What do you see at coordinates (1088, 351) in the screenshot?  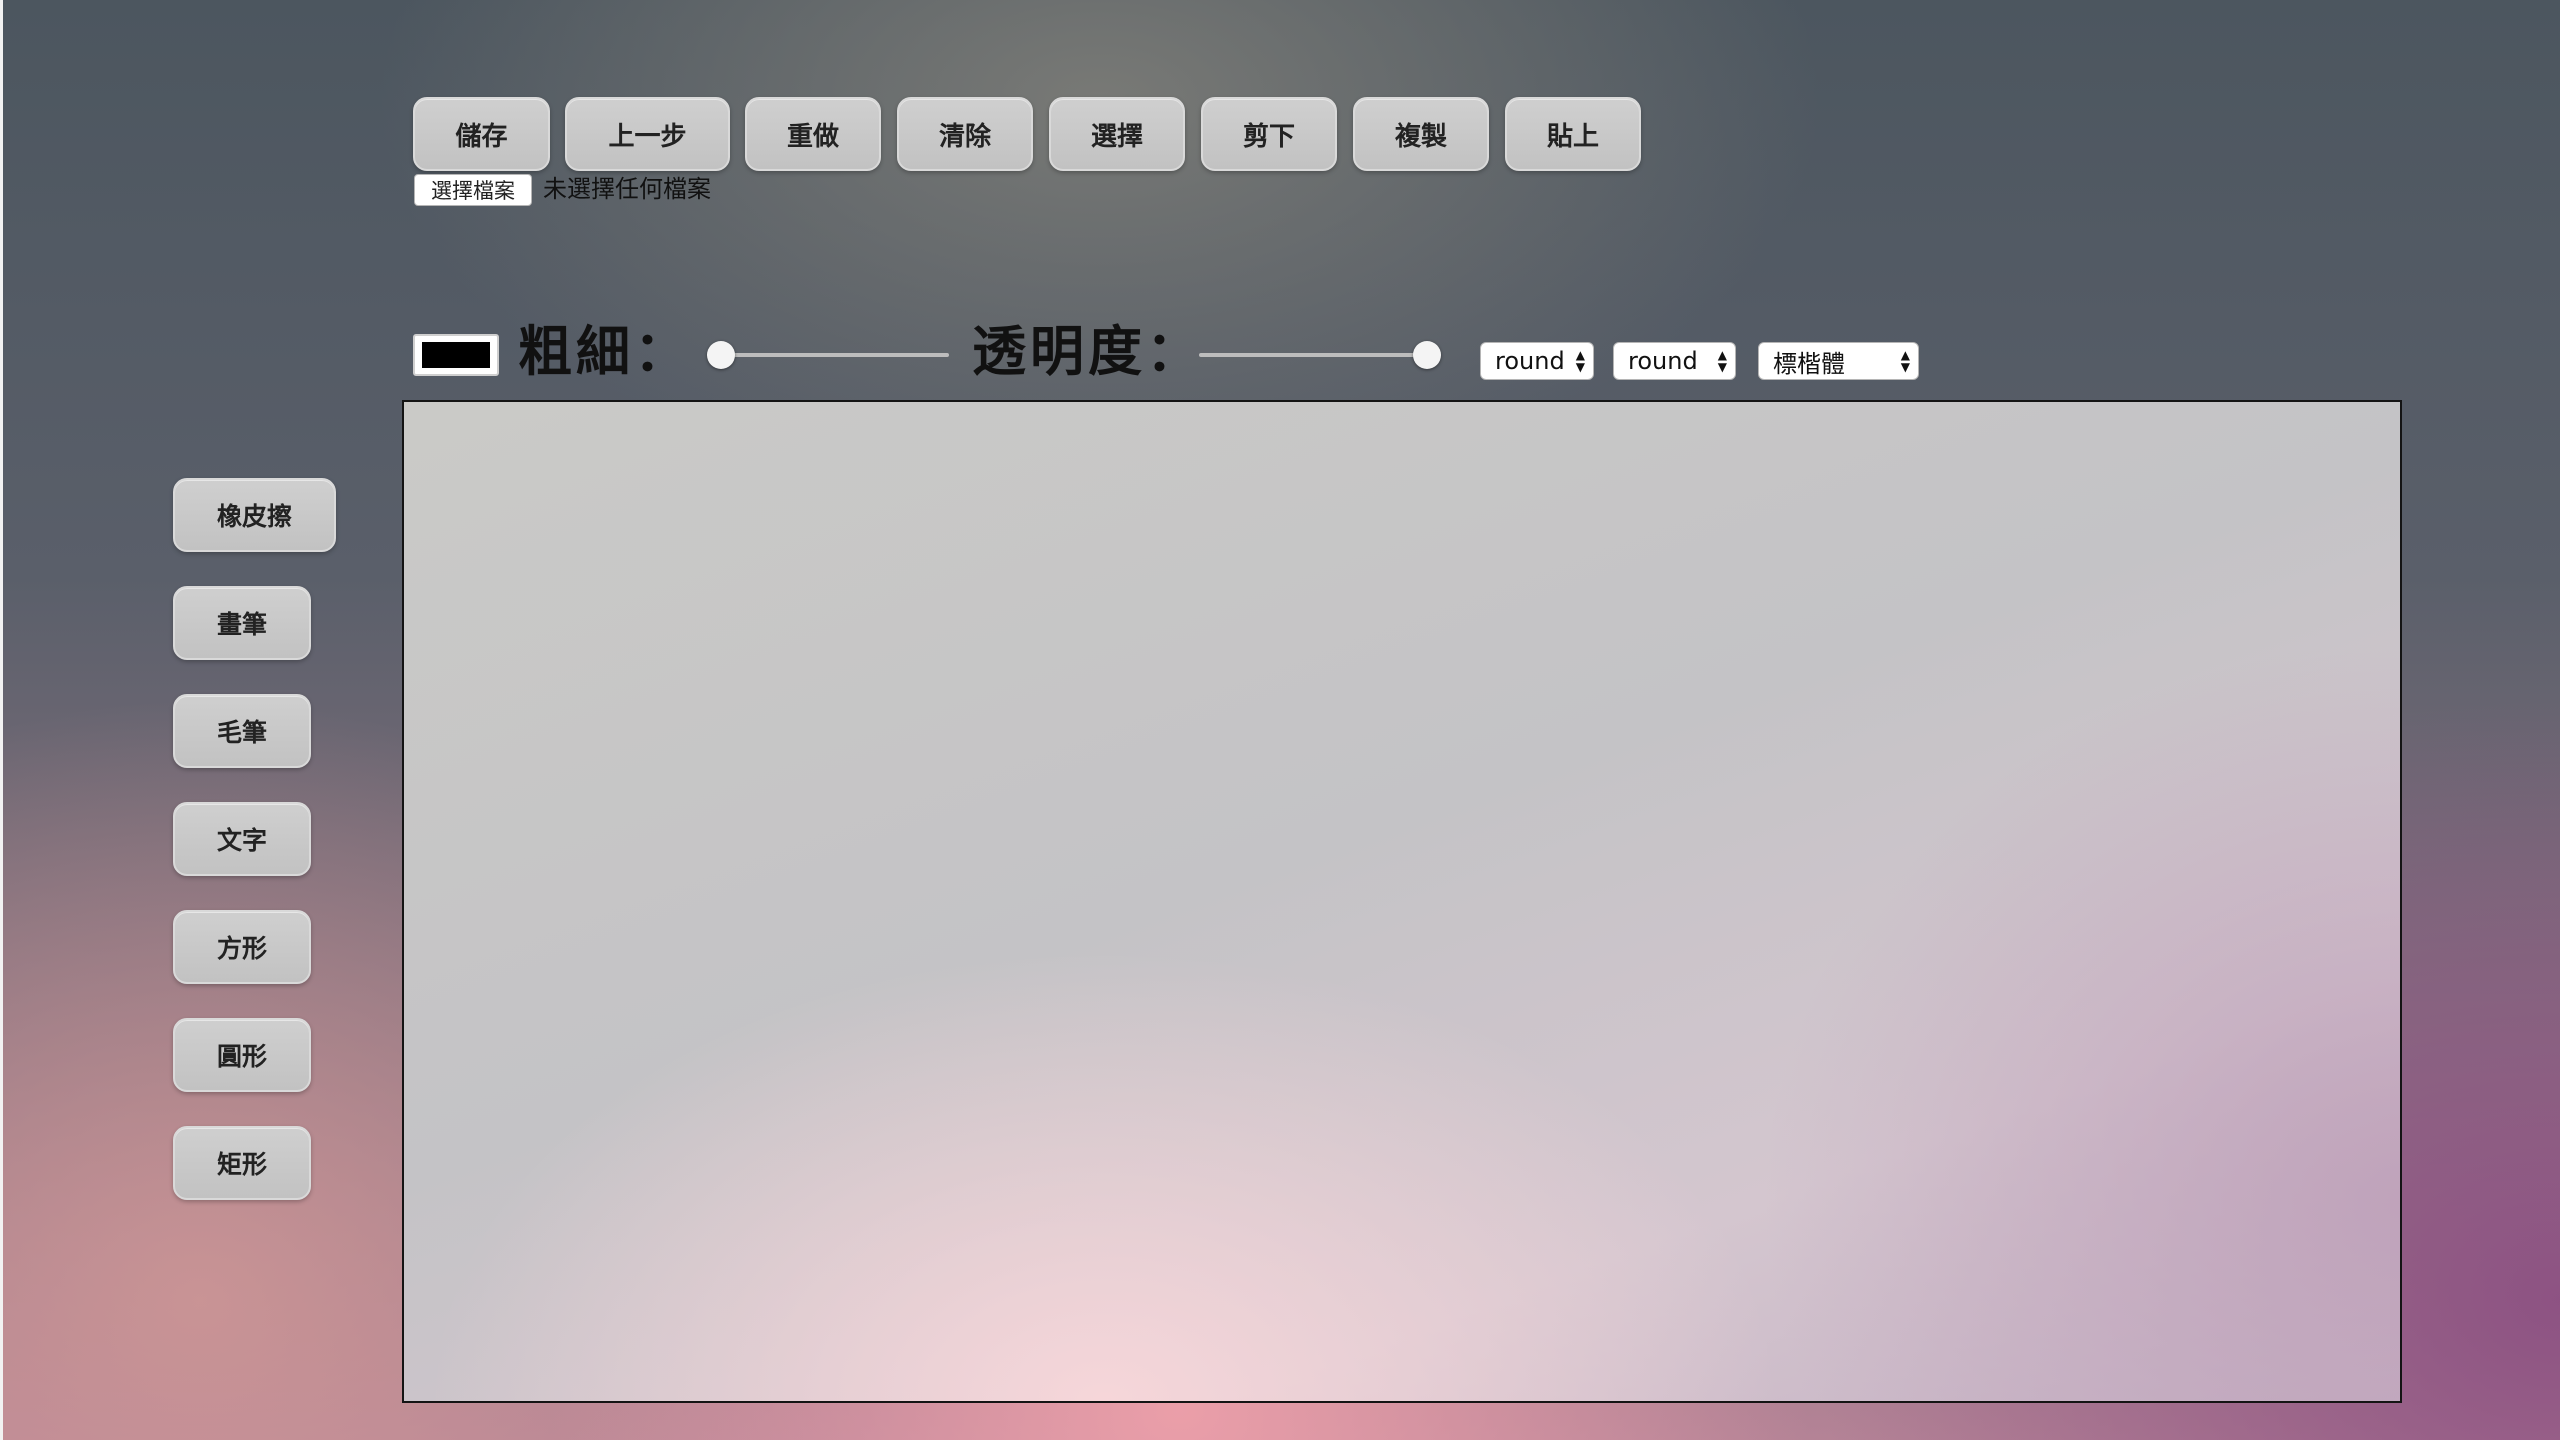 I see `opacity-label: 透明度：` at bounding box center [1088, 351].